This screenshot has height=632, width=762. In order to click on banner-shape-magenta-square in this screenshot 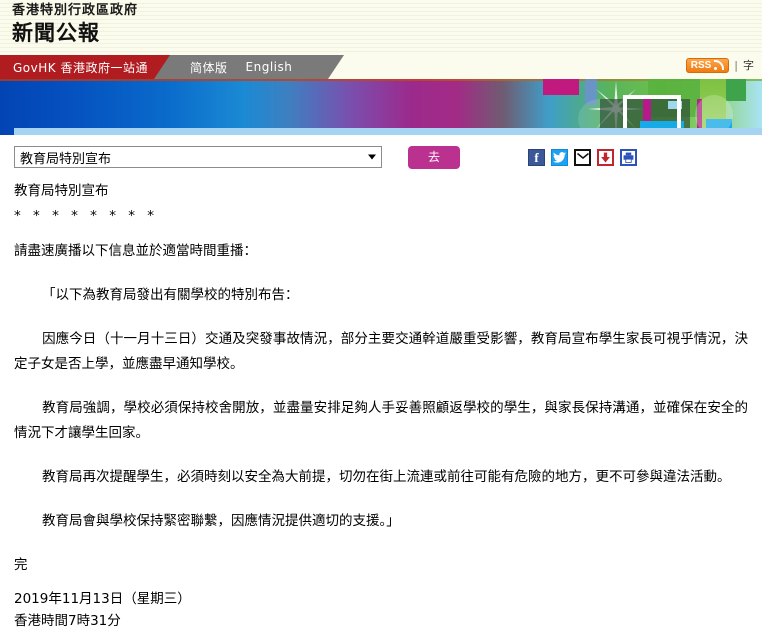, I will do `click(561, 87)`.